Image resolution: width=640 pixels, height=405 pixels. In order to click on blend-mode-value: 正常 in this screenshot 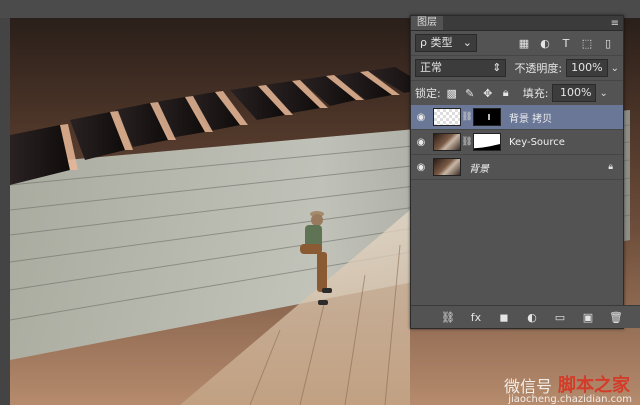, I will do `click(431, 67)`.